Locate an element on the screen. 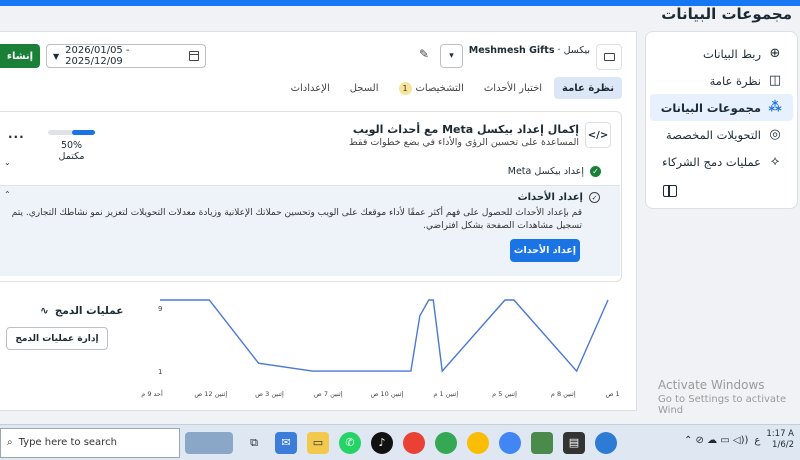 The width and height of the screenshot is (800, 460). sidebar-item-label: التحويلات المخصصة is located at coordinates (713, 134).